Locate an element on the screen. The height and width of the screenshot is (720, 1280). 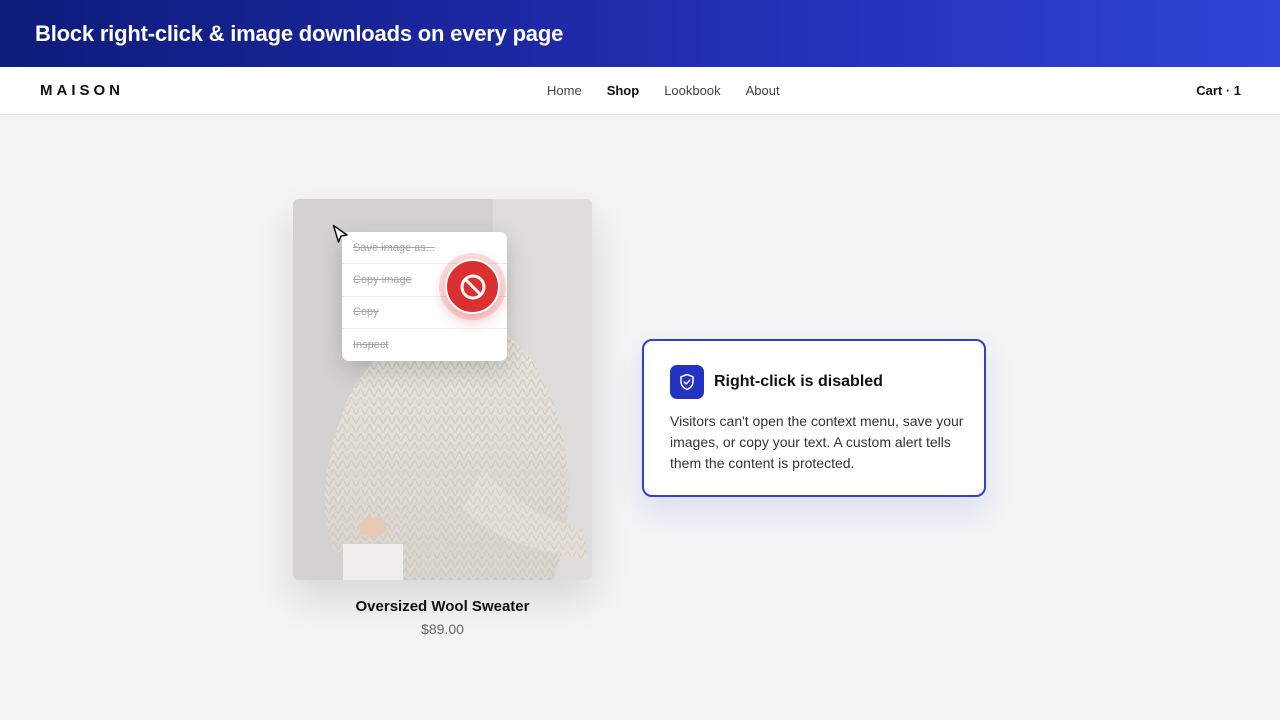
shield-check-icon is located at coordinates (687, 382).